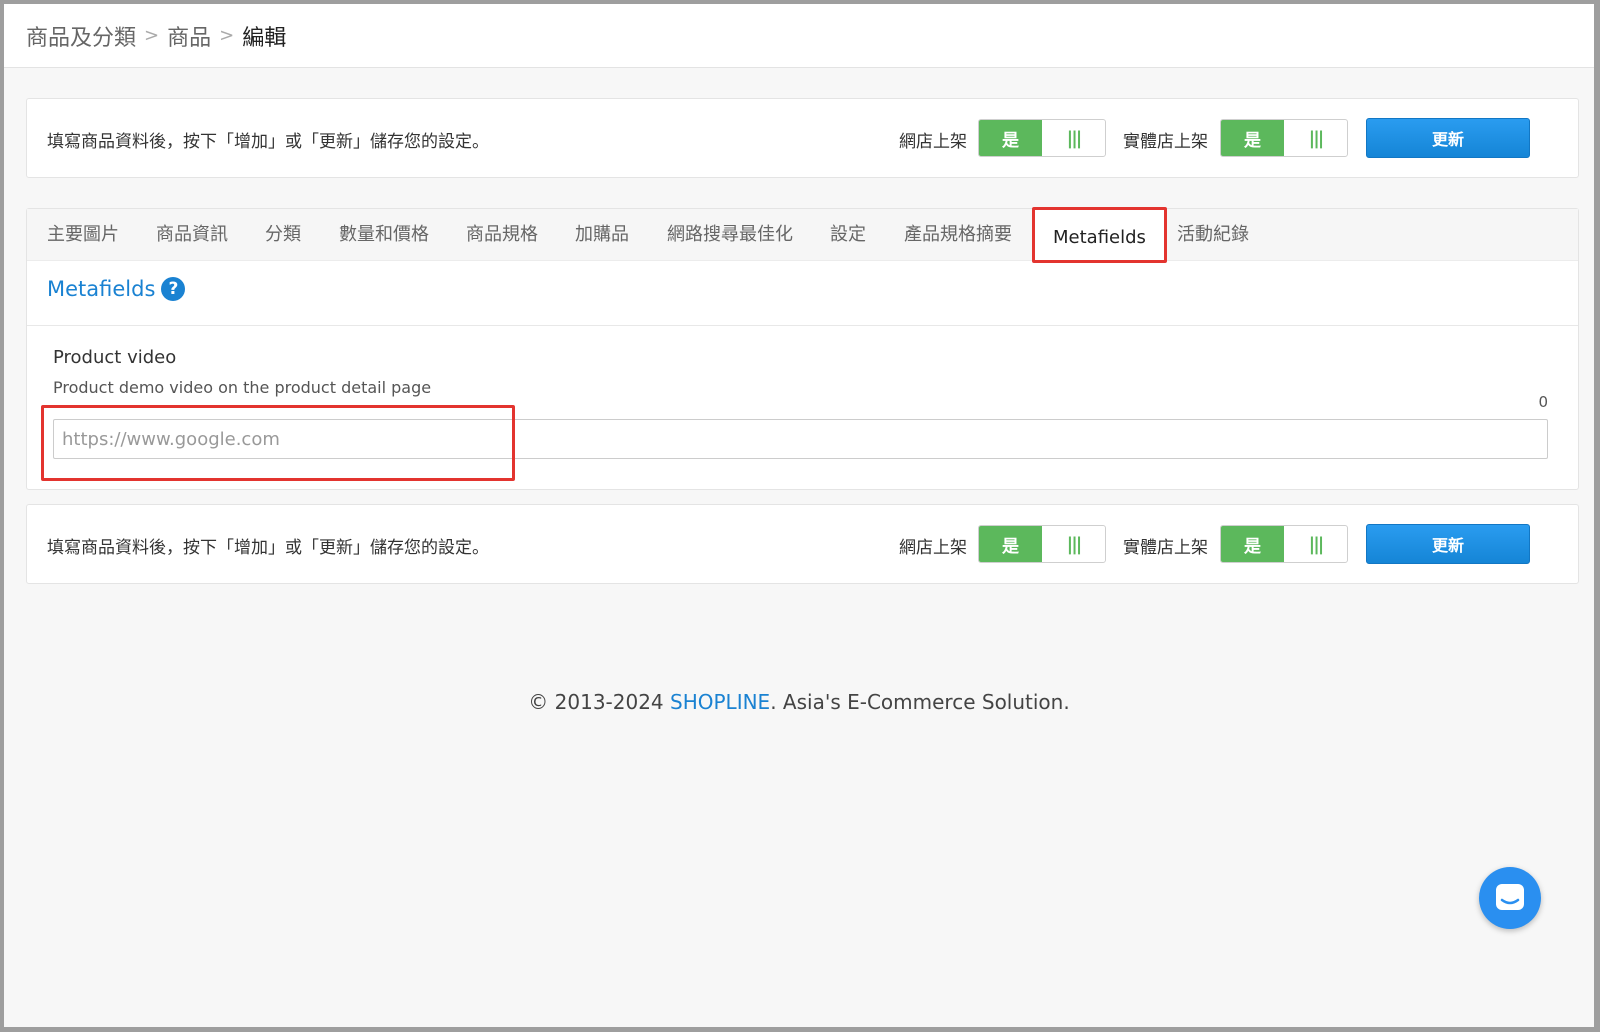 The width and height of the screenshot is (1600, 1032). I want to click on tab-quantity-price: 數量和價格, so click(384, 235).